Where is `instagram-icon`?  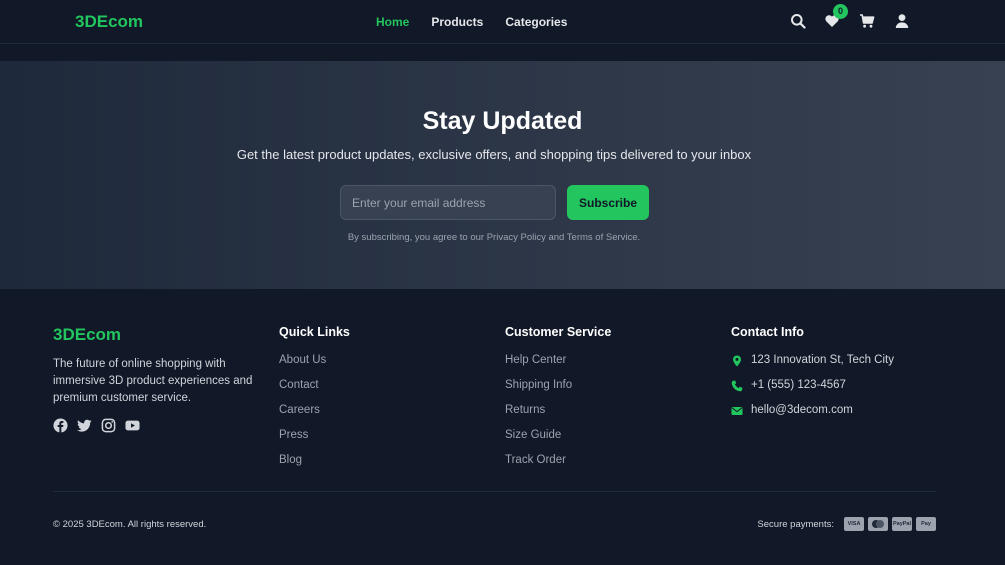 instagram-icon is located at coordinates (108, 425).